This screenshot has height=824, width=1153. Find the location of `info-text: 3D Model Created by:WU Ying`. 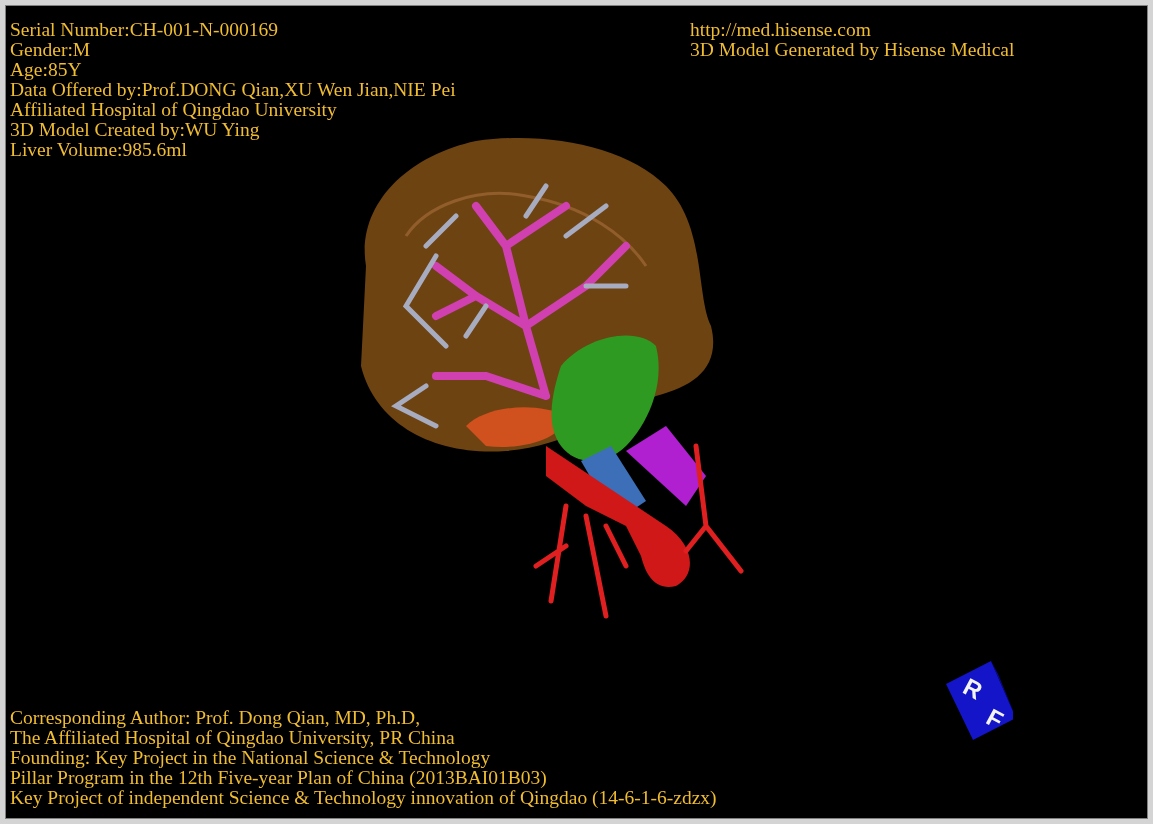

info-text: 3D Model Created by:WU Ying is located at coordinates (135, 130).